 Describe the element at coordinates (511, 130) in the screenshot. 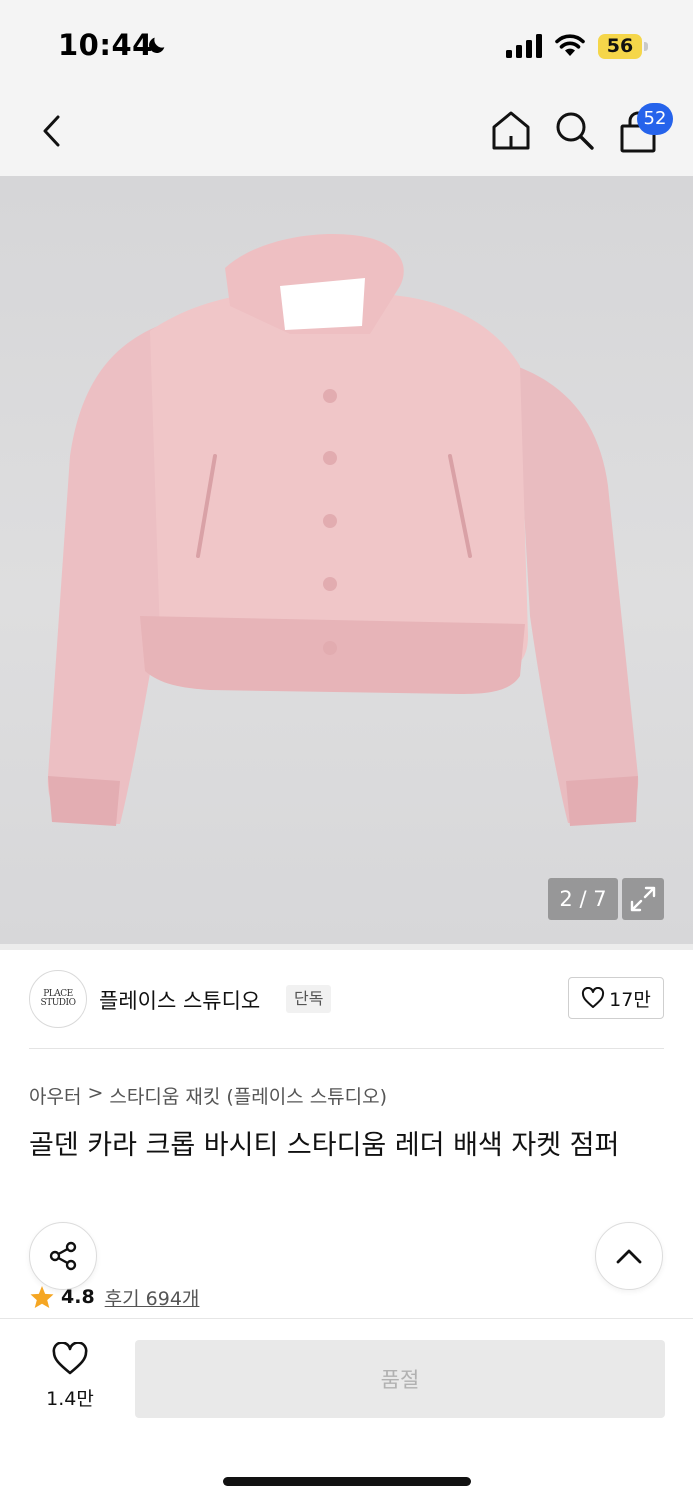

I see `home-icon` at that location.